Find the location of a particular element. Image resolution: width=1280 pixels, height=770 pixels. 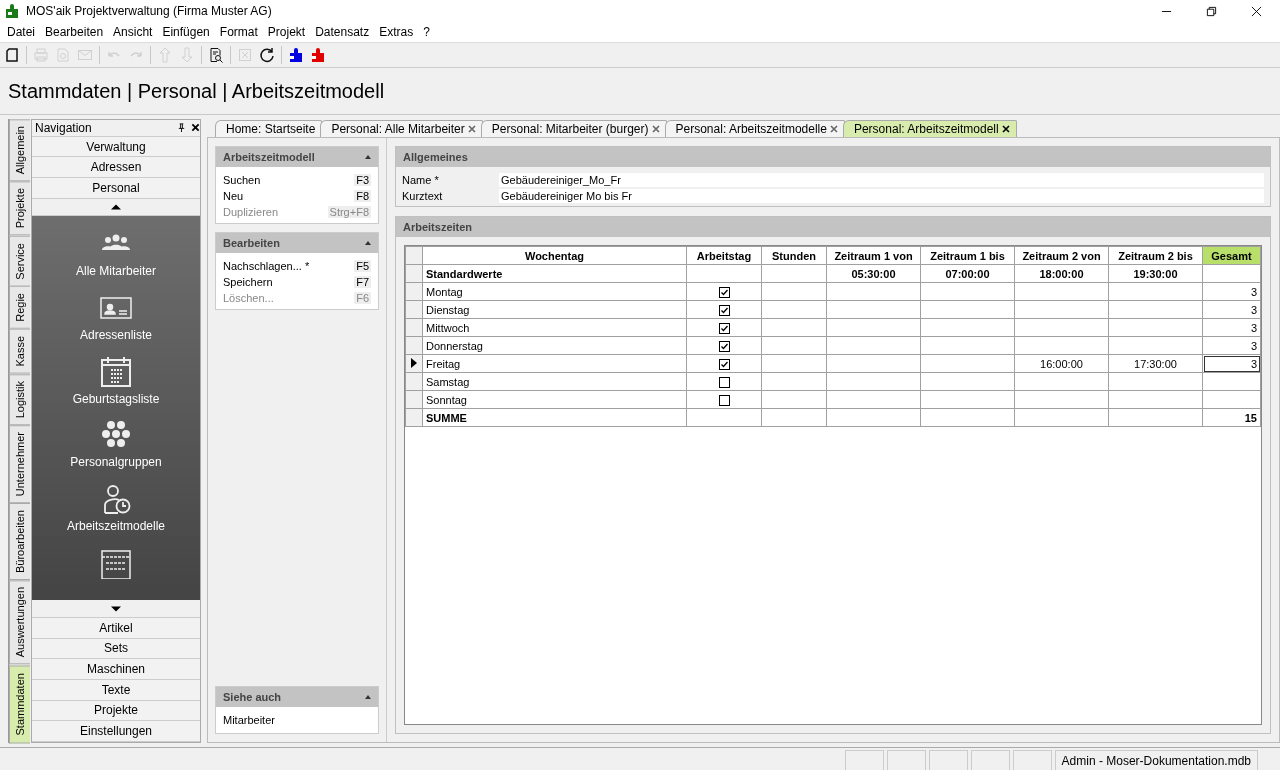

weekday-cell: Mittwoch is located at coordinates (448, 327).